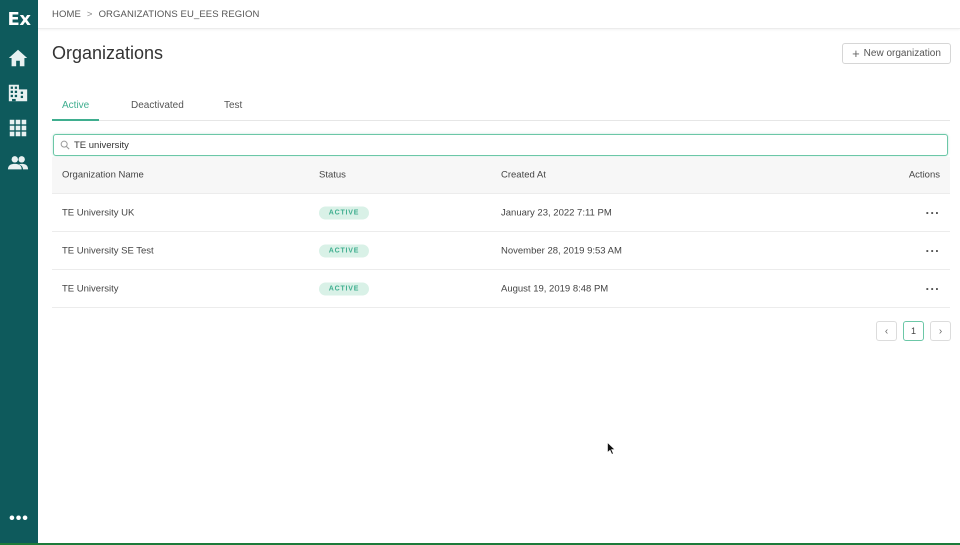 This screenshot has width=960, height=545. What do you see at coordinates (75, 109) in the screenshot?
I see `tab-active: Active` at bounding box center [75, 109].